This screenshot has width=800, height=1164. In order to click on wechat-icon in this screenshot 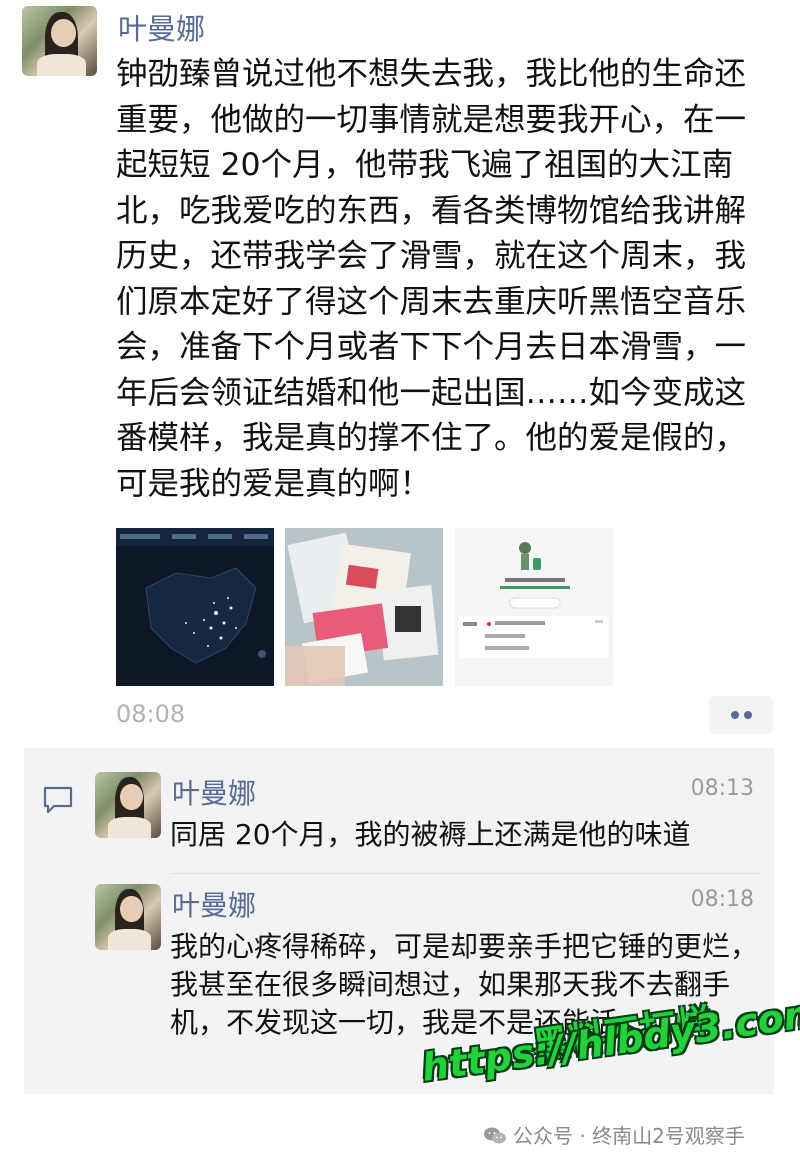, I will do `click(495, 1135)`.